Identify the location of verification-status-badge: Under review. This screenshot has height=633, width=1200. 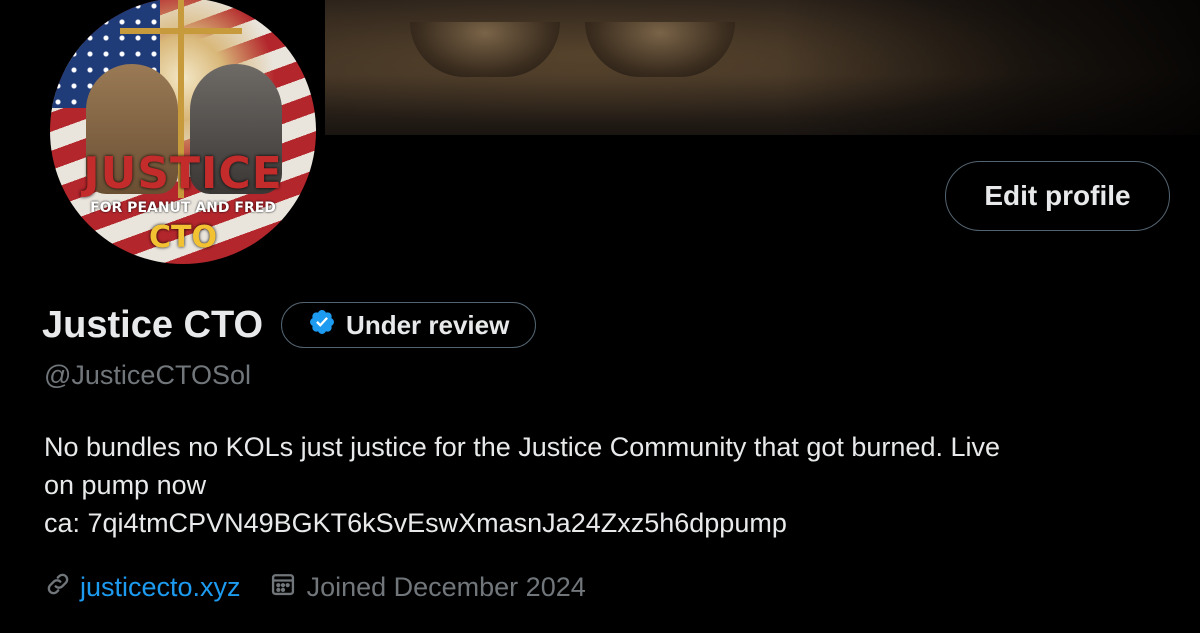
(409, 325).